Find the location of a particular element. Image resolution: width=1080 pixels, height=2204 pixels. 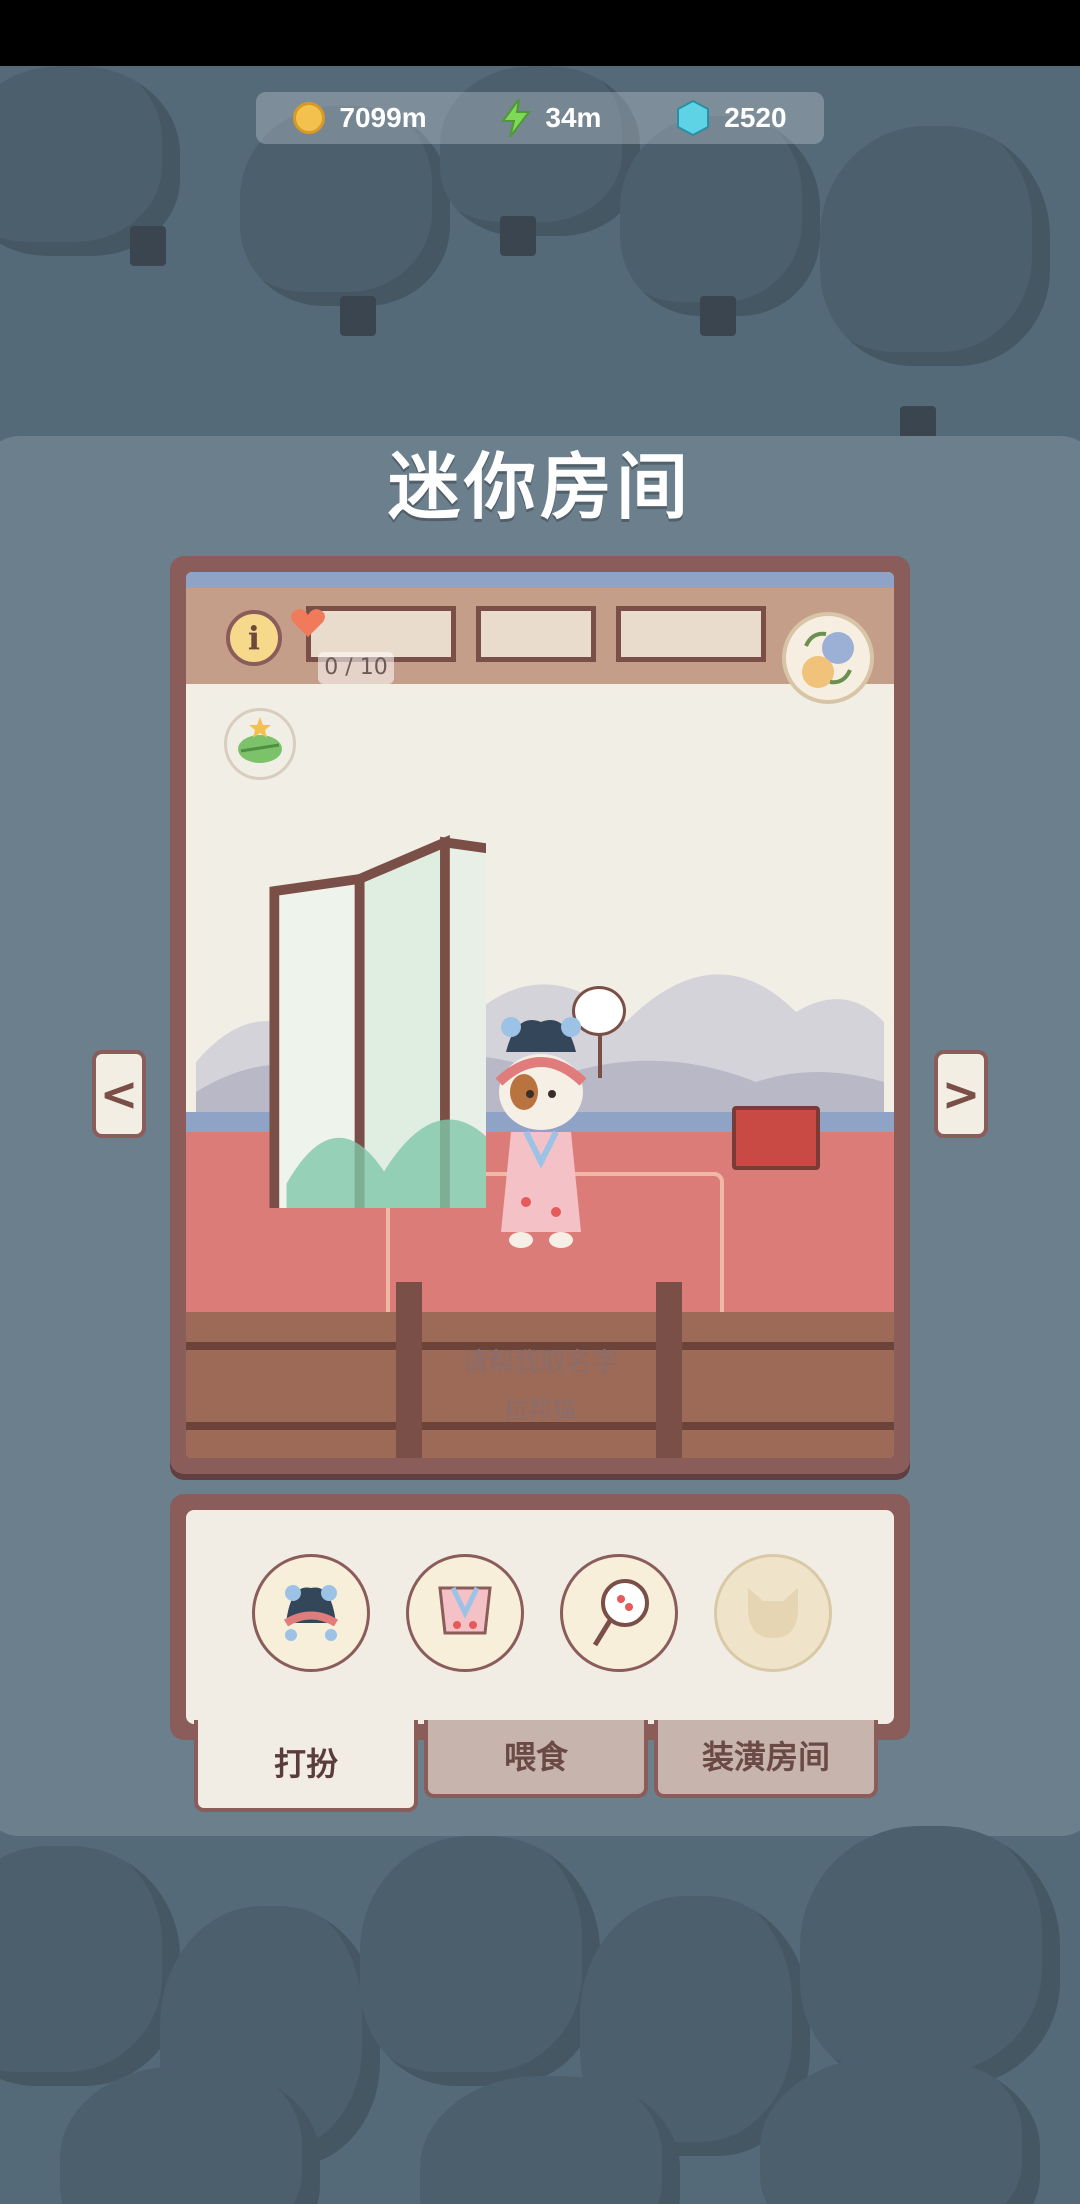

item-list is located at coordinates (542, 1613).